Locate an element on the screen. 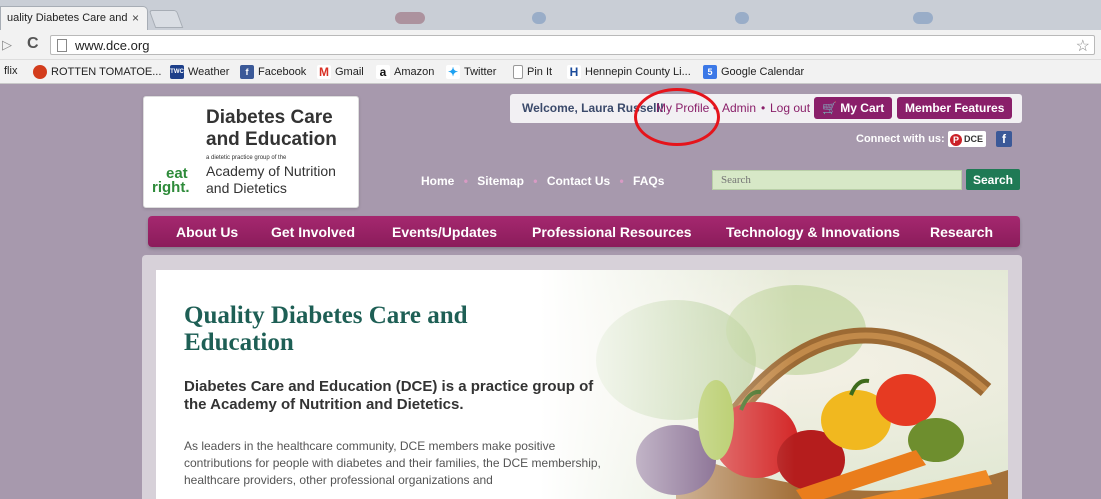  logo-tagline: a dietetic practice group of the is located at coordinates (246, 158).